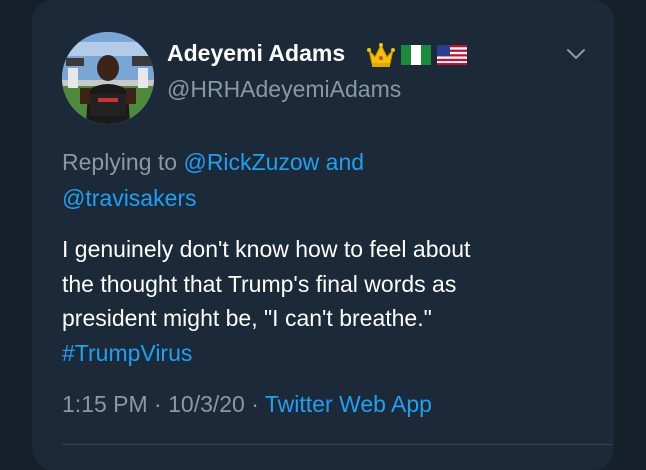  What do you see at coordinates (312, 180) in the screenshot?
I see `replying-to: Replying to @RickZuzow and @travisakers` at bounding box center [312, 180].